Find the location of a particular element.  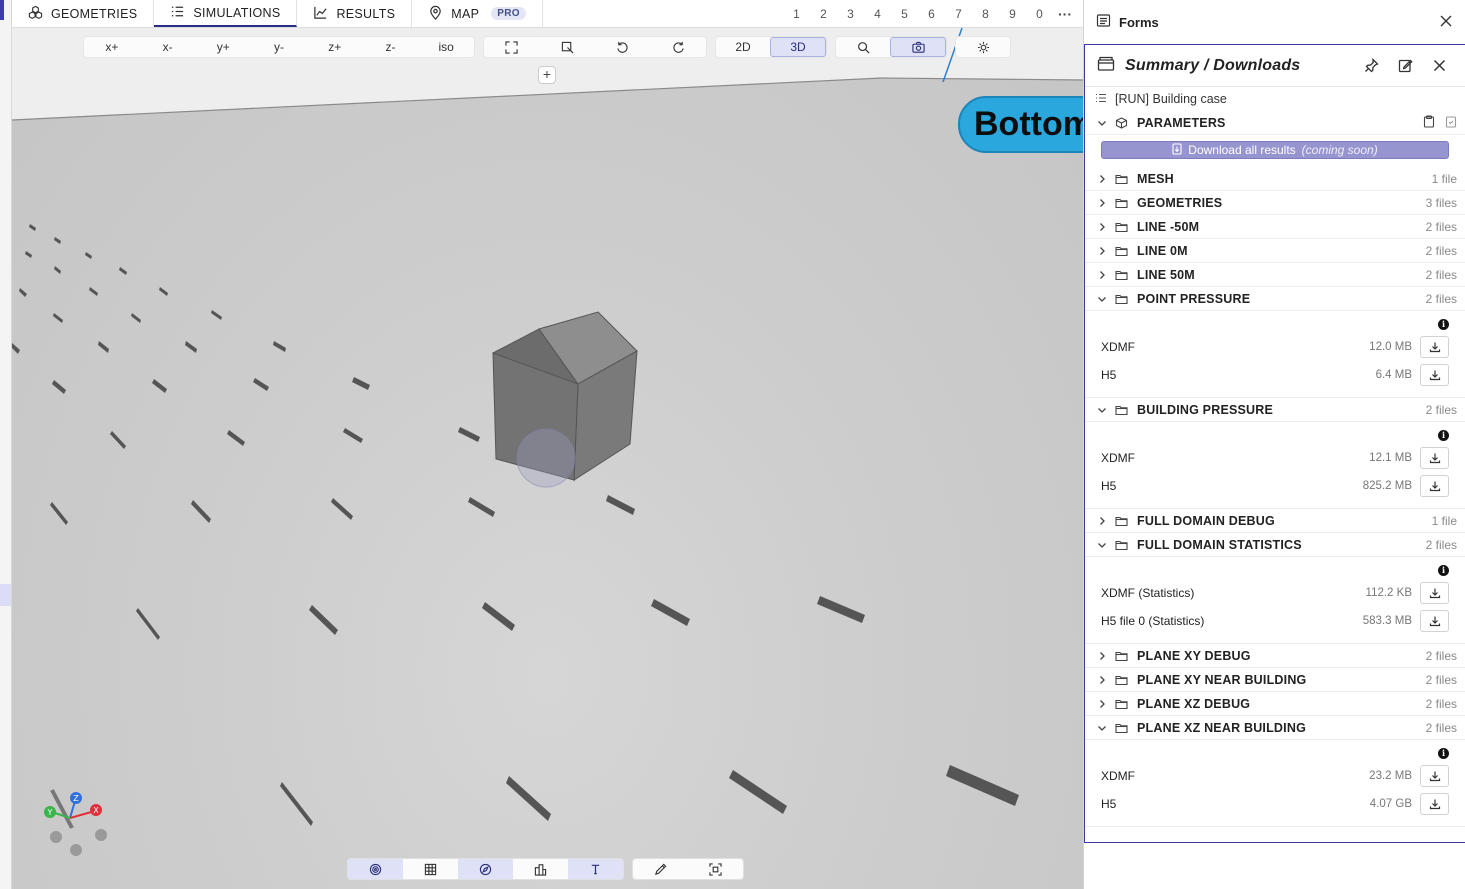

view-z-plus-button: z+ is located at coordinates (335, 47).